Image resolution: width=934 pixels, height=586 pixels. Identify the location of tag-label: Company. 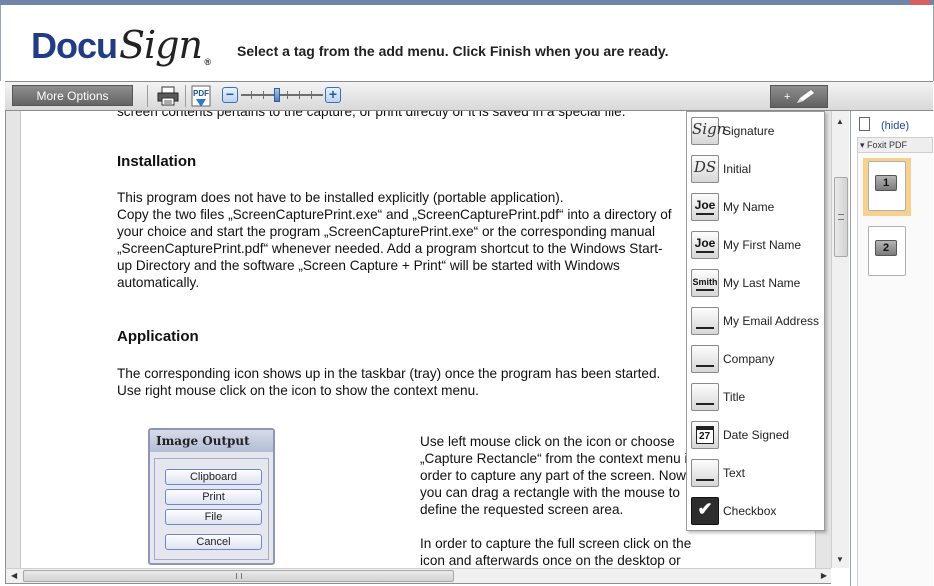
(749, 359).